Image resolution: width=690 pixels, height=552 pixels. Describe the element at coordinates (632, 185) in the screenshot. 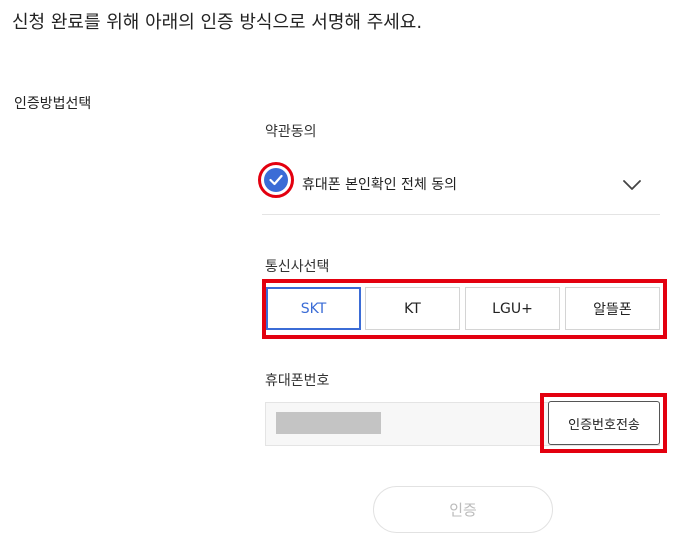

I see `chevron-down-icon` at that location.